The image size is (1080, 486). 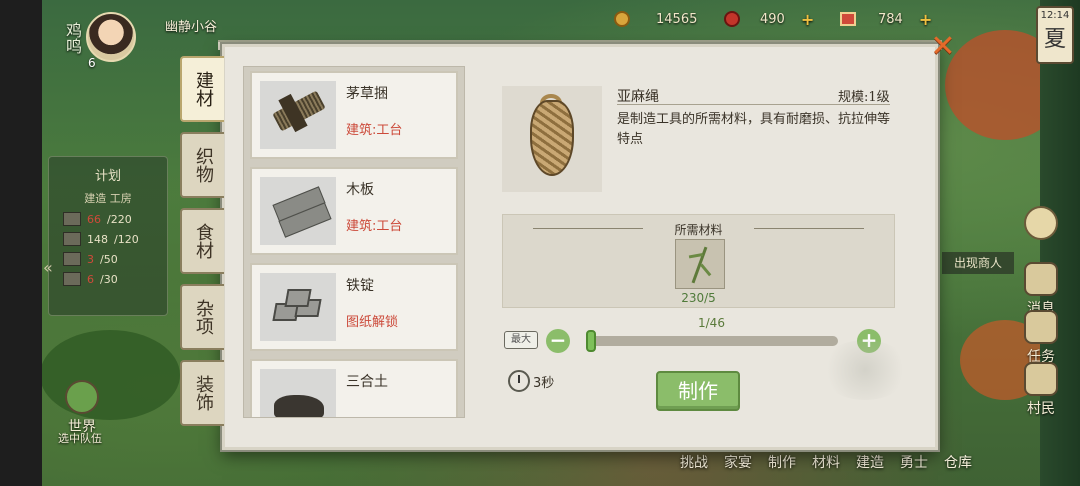 What do you see at coordinates (958, 462) in the screenshot?
I see `bottom-item-warehouse: 仓库` at bounding box center [958, 462].